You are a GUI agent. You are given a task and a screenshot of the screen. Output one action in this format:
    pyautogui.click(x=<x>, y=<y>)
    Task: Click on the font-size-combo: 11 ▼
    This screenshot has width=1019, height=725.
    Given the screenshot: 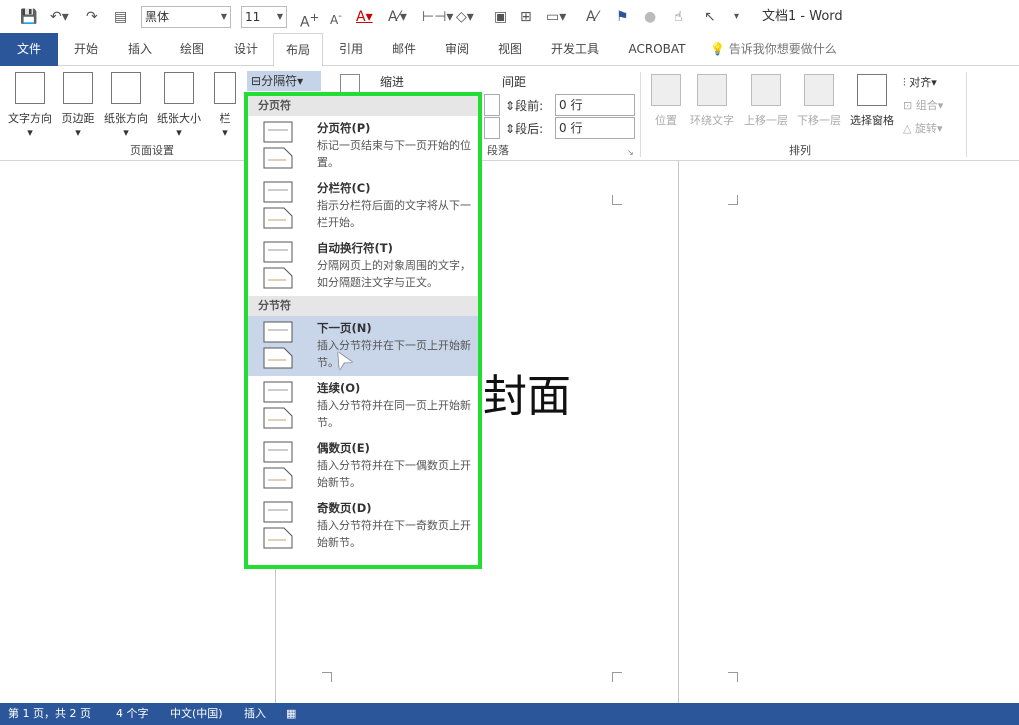 What is the action you would take?
    pyautogui.click(x=264, y=17)
    